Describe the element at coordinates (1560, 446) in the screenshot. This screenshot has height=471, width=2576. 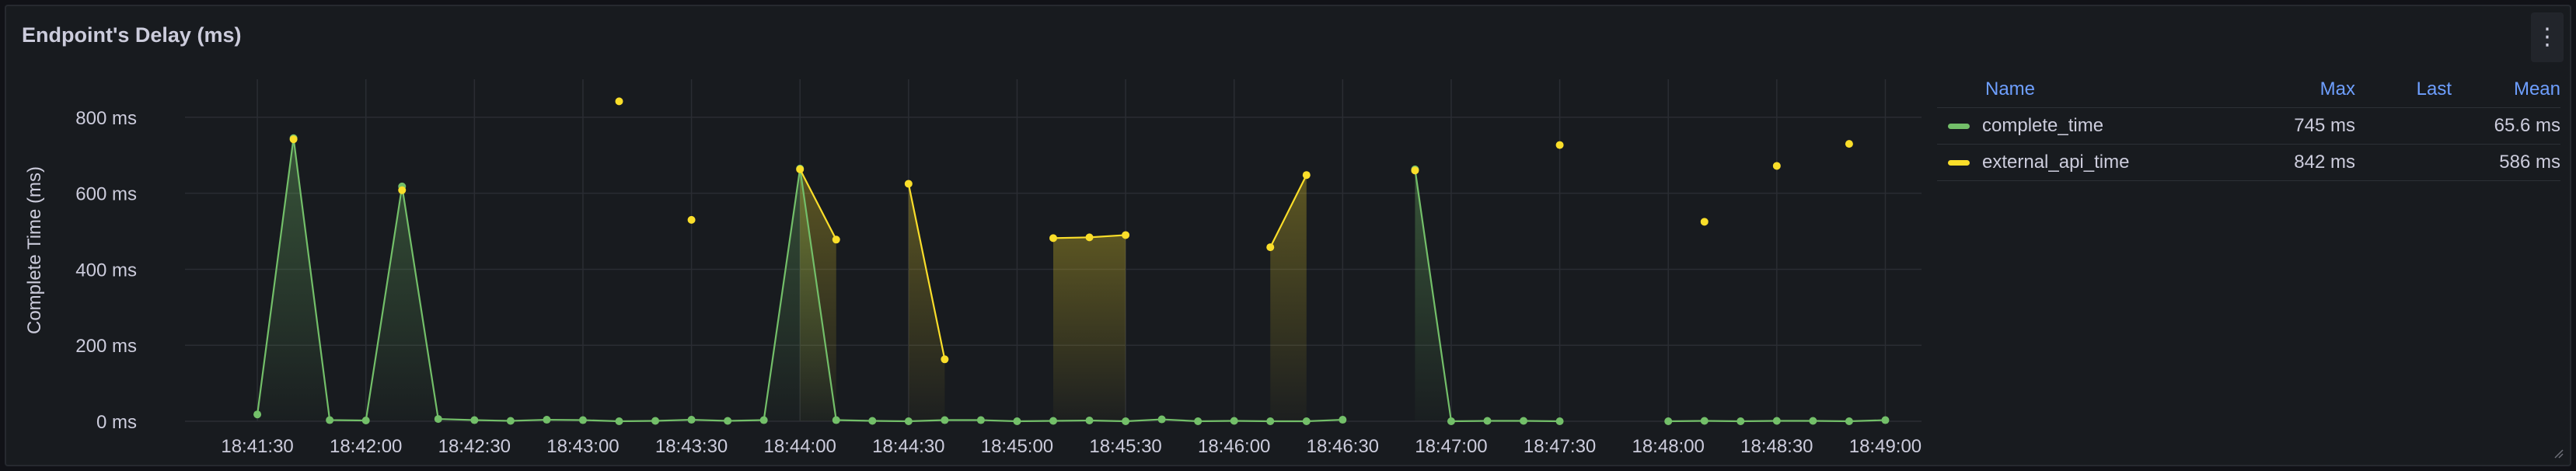
I see `x-tick-label: 18:47:30` at that location.